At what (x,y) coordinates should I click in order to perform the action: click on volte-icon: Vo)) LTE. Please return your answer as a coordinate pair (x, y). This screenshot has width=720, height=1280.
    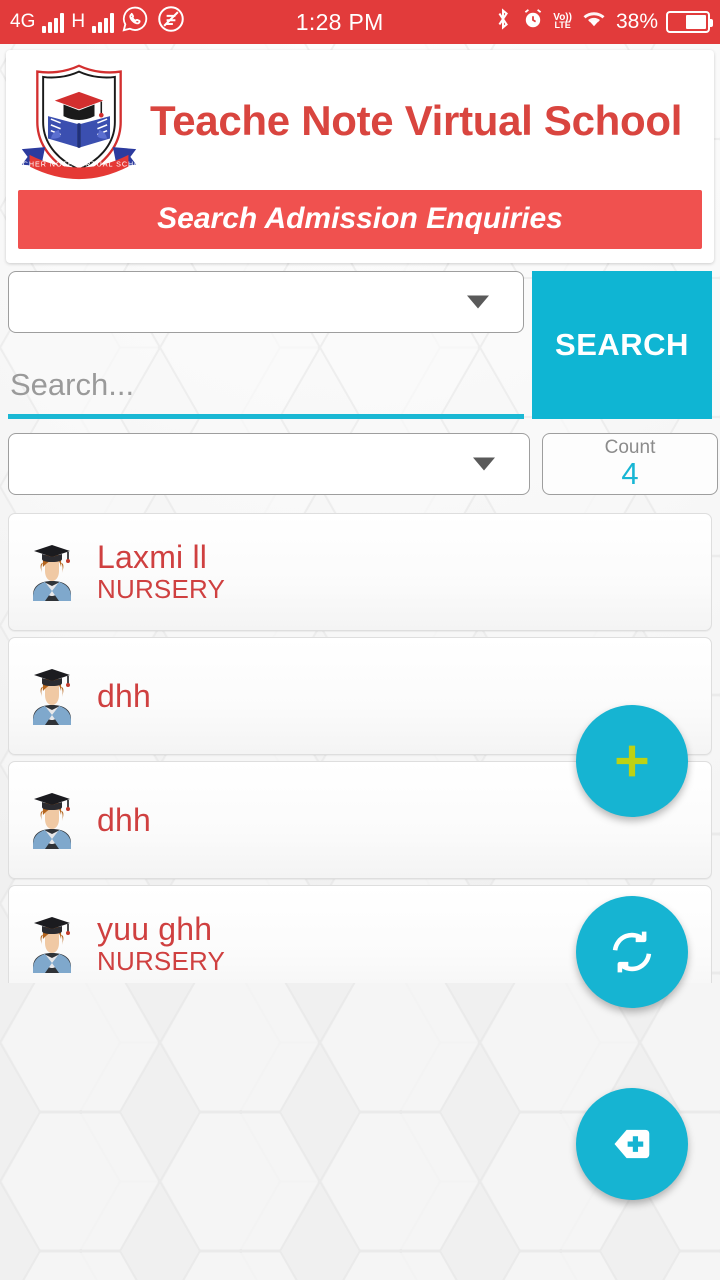
    Looking at the image, I should click on (562, 21).